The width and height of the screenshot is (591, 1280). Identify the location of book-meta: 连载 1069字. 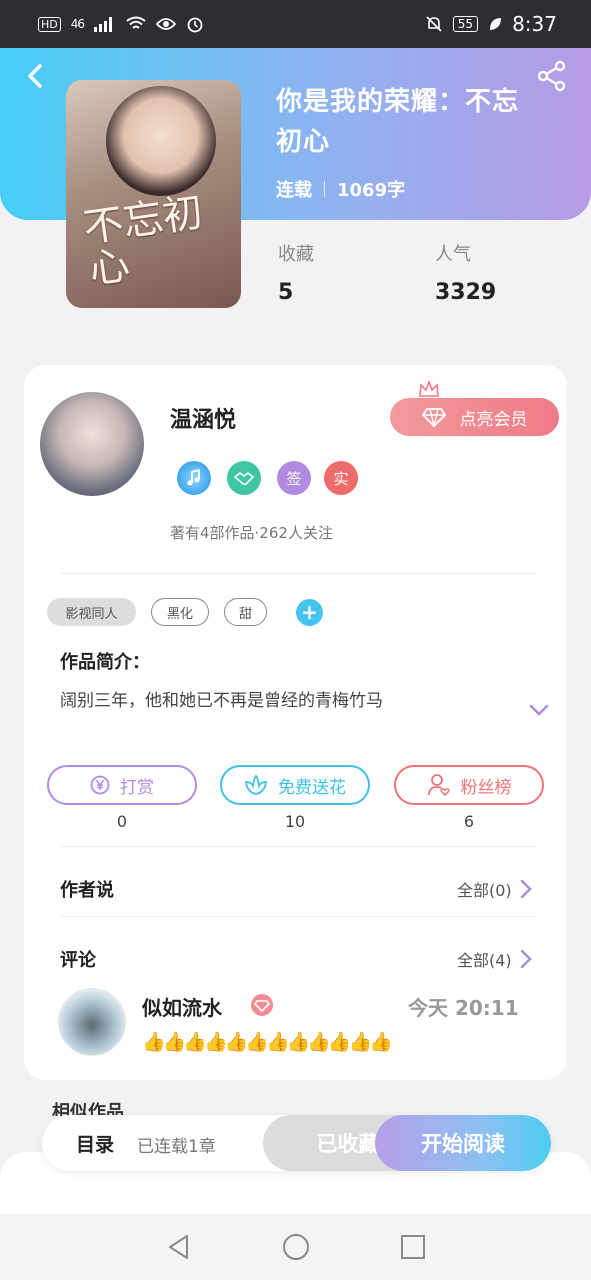
(340, 189).